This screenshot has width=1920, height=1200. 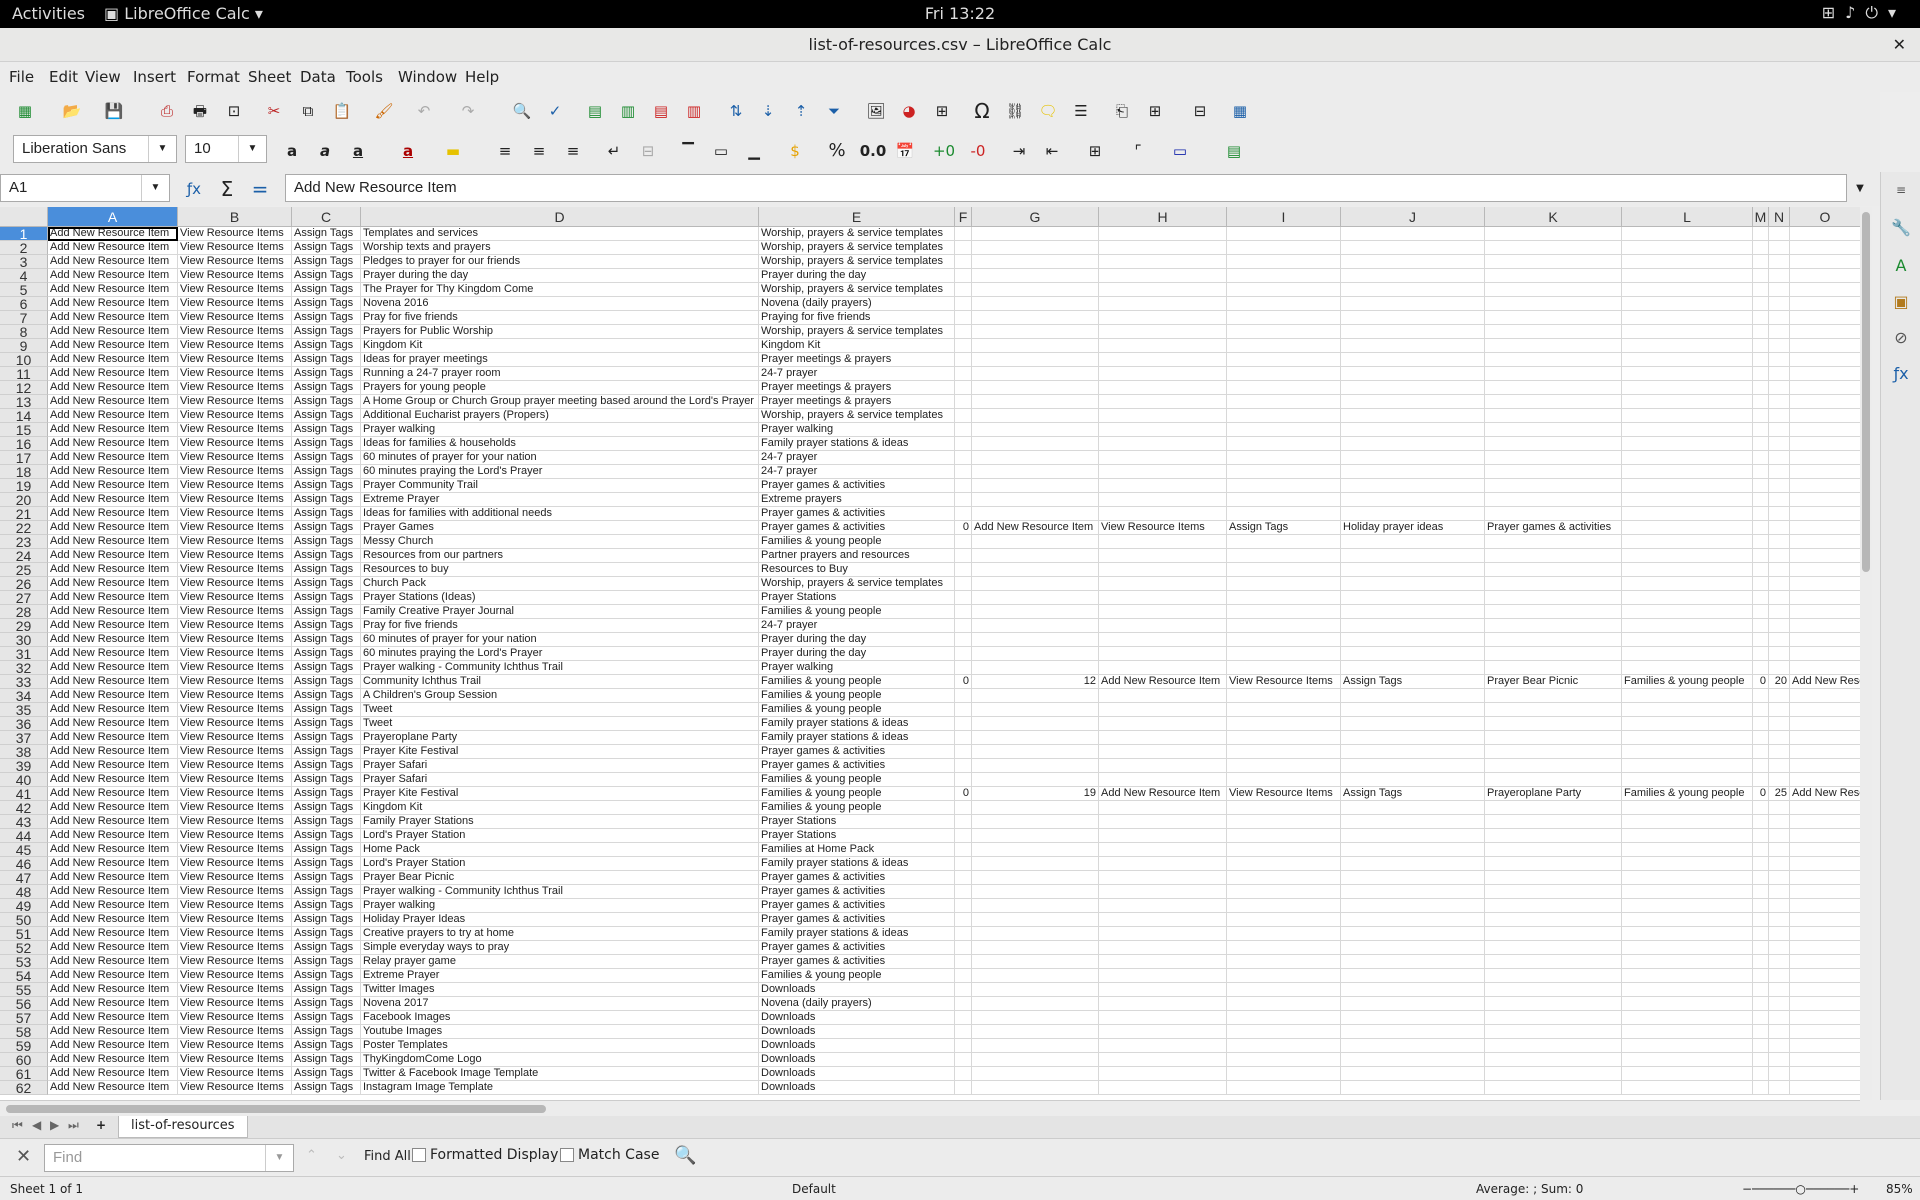 What do you see at coordinates (1687, 1046) in the screenshot?
I see `cell-l59` at bounding box center [1687, 1046].